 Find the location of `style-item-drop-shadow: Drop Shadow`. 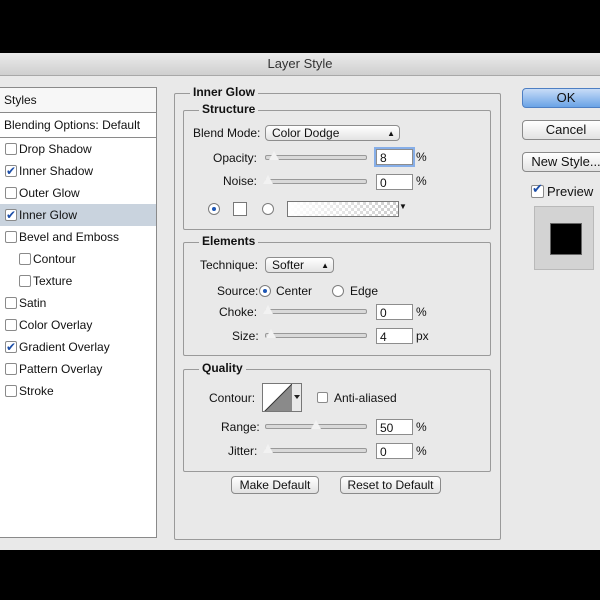

style-item-drop-shadow: Drop Shadow is located at coordinates (78, 149).